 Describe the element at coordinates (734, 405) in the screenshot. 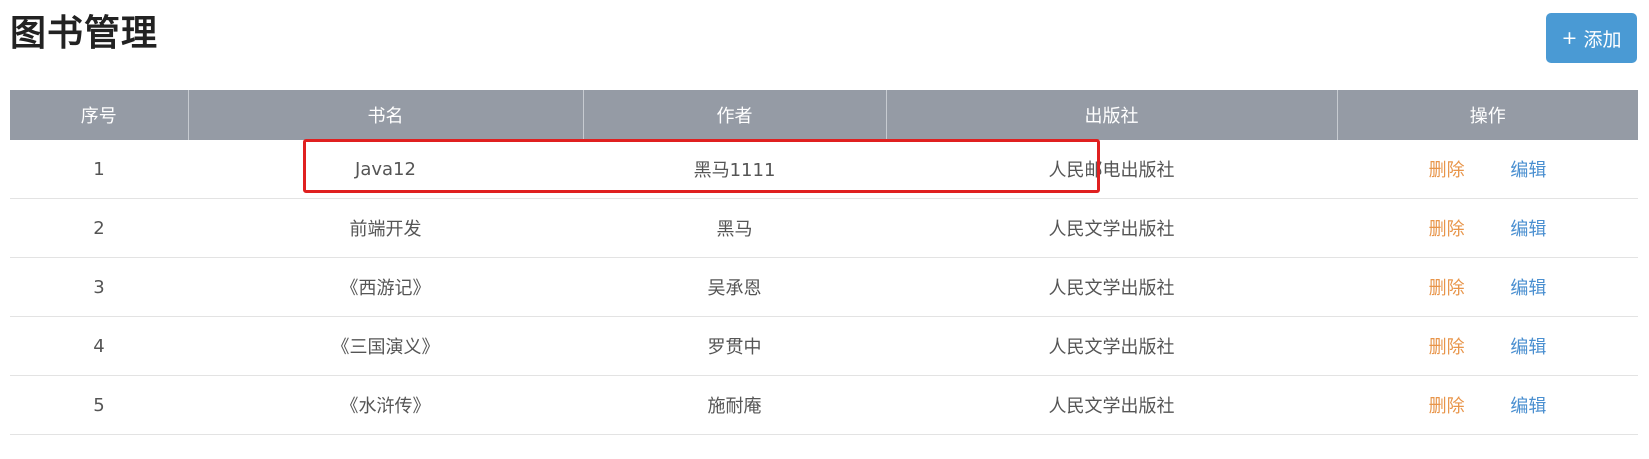

I see `cell-author: 施耐庵` at that location.